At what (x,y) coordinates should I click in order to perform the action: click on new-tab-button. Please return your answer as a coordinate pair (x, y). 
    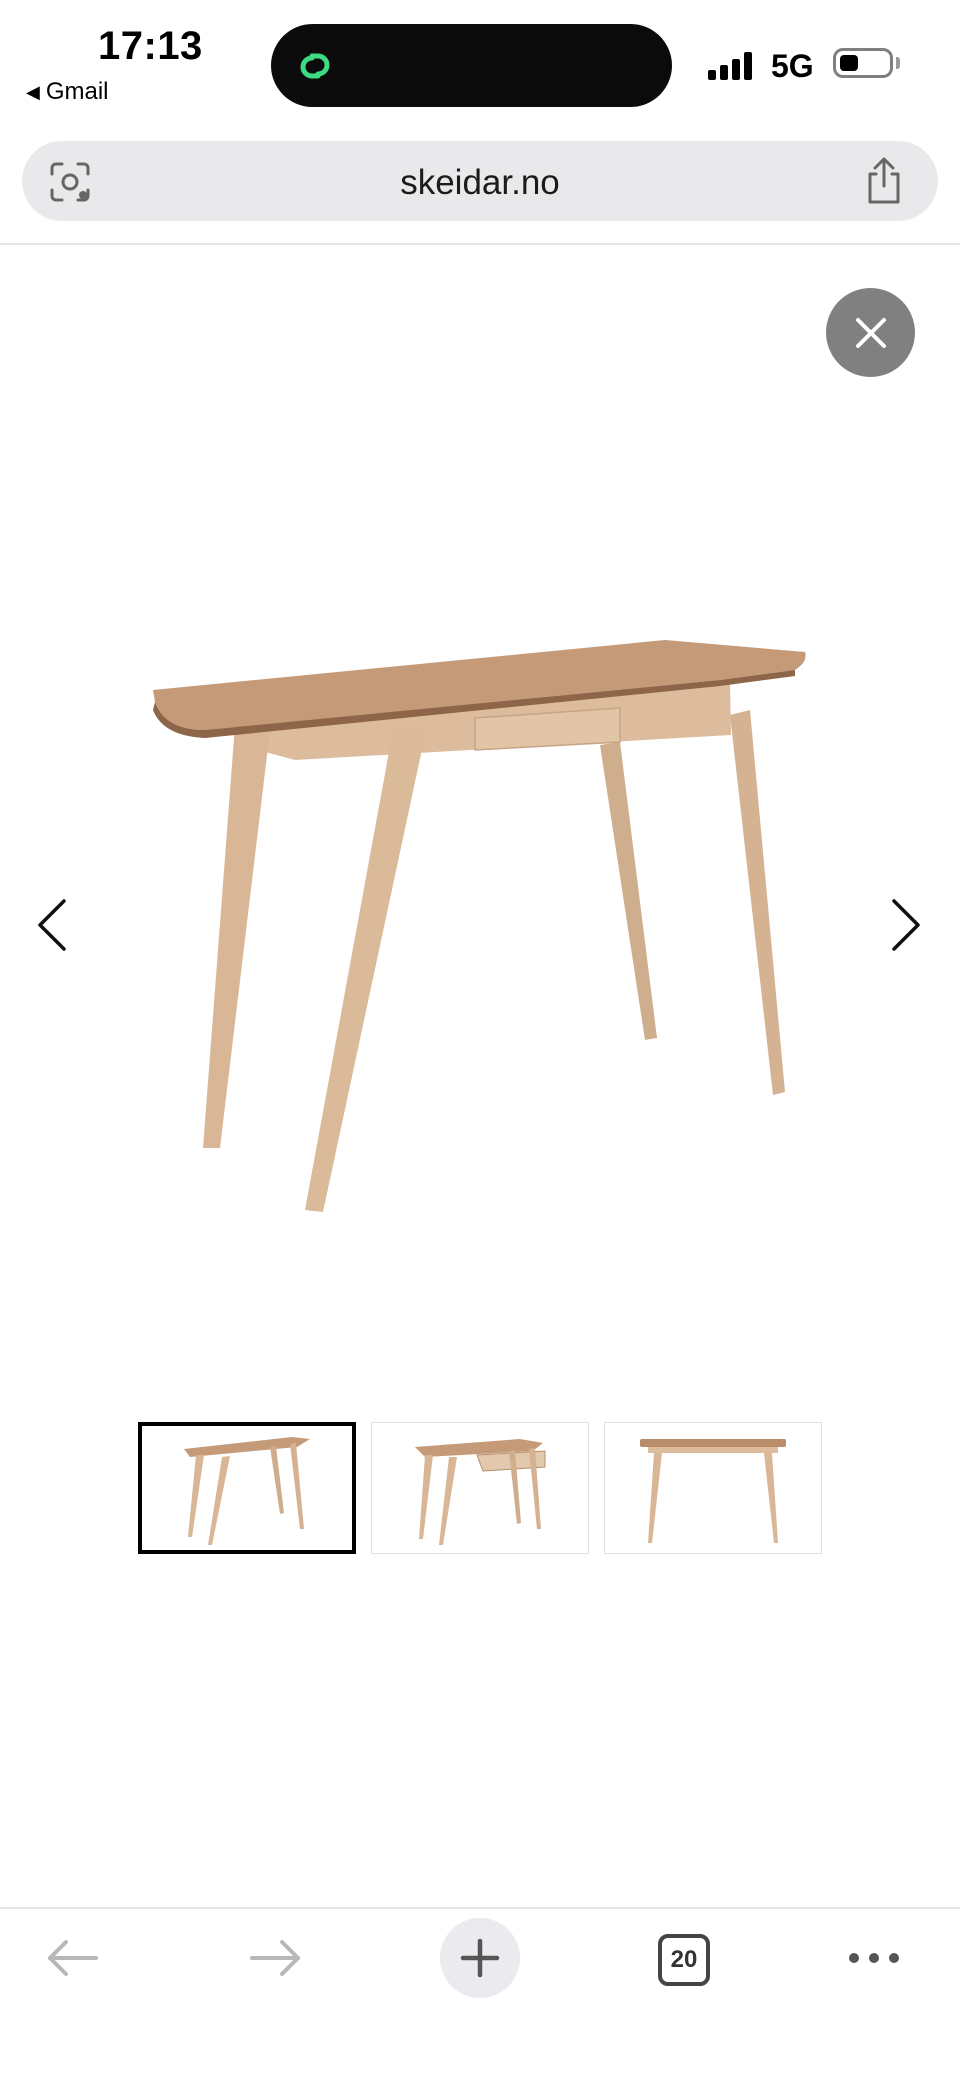
    Looking at the image, I should click on (480, 1958).